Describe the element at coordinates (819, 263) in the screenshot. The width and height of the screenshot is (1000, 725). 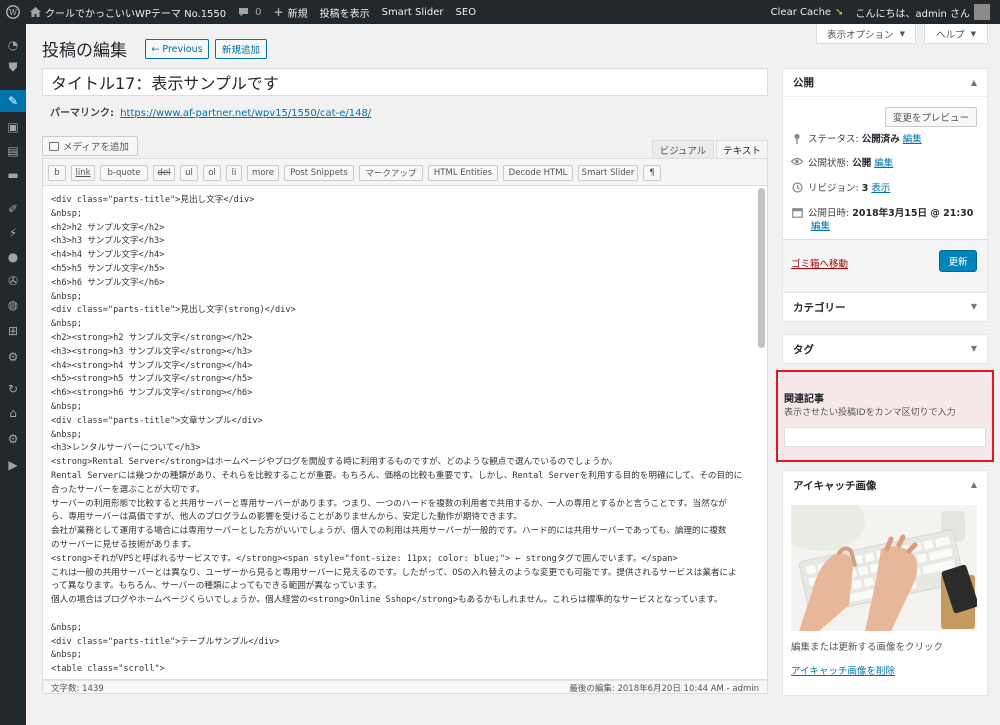
I see `move-to-trash-link: ゴミ箱へ移動` at that location.